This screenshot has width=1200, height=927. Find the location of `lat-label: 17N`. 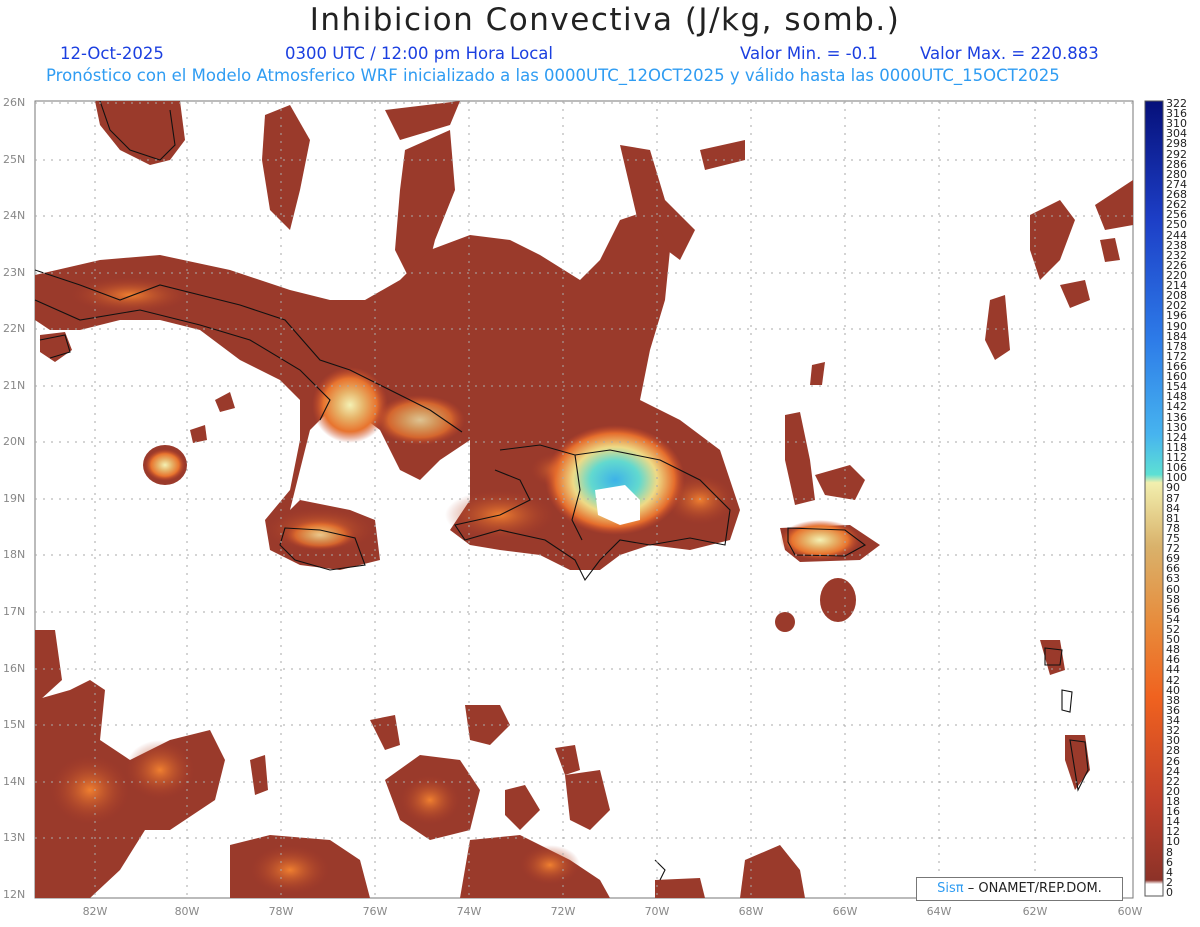

lat-label: 17N is located at coordinates (14, 611).